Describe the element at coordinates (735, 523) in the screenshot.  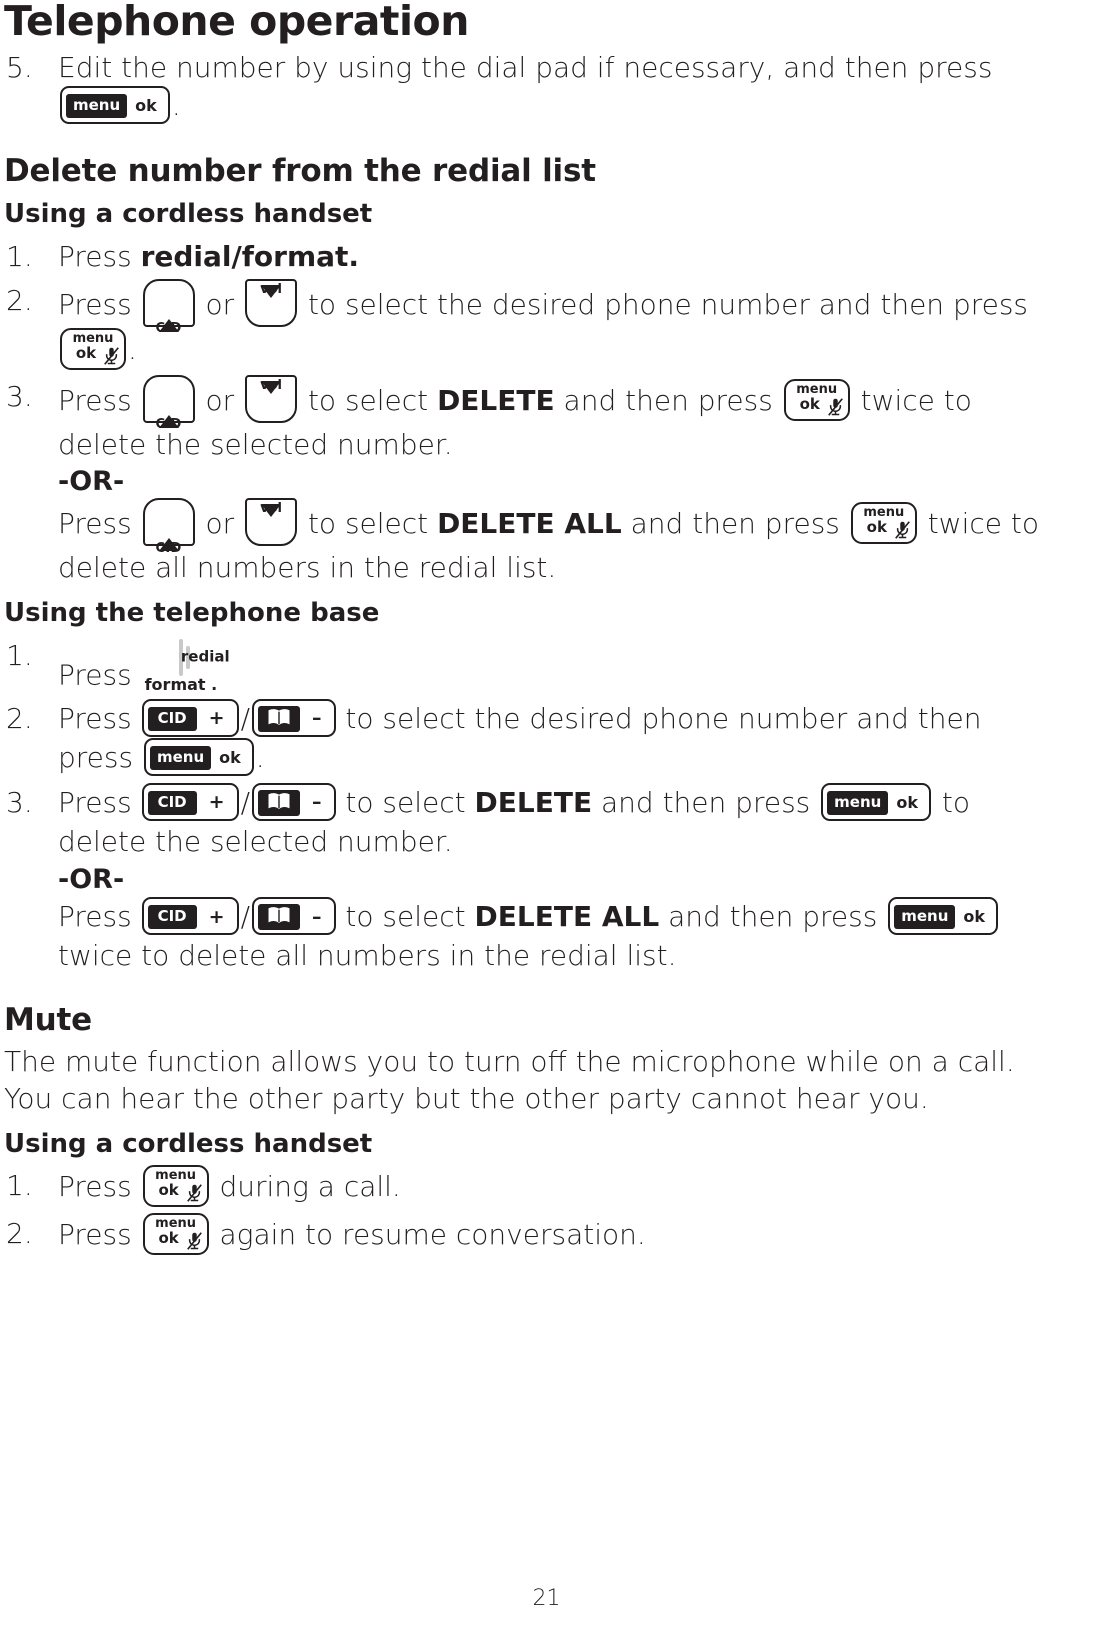
I see `step-text: and then press` at that location.